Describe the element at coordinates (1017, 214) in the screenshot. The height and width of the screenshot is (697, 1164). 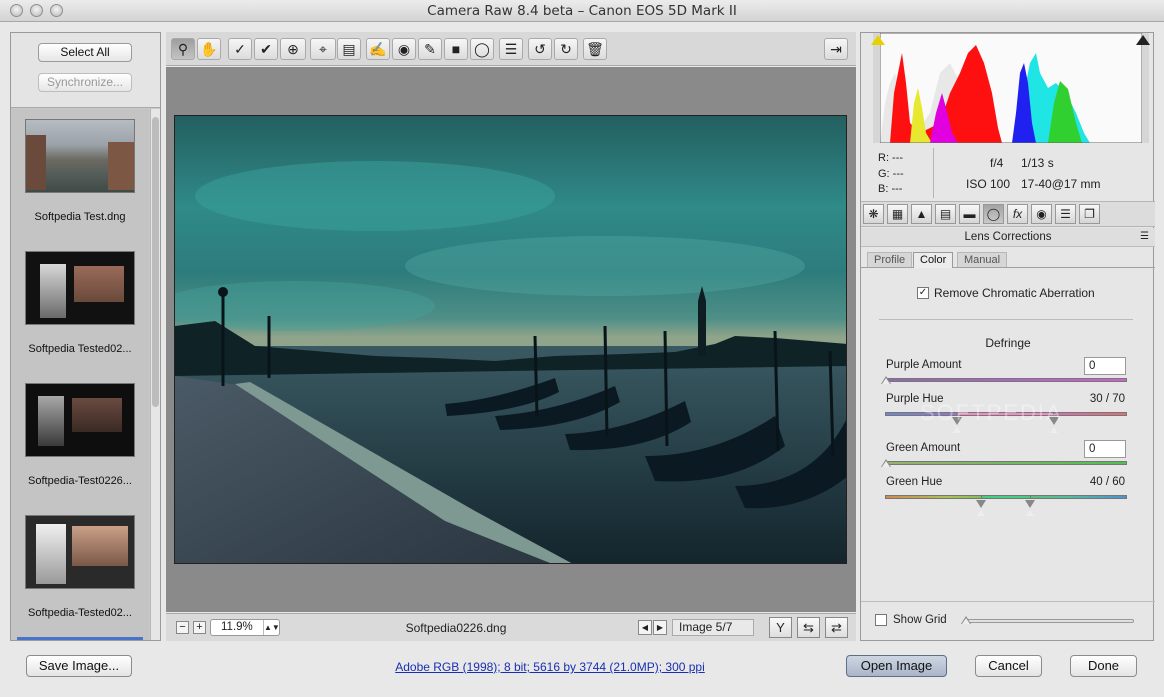
I see `effects-icon: fx` at that location.